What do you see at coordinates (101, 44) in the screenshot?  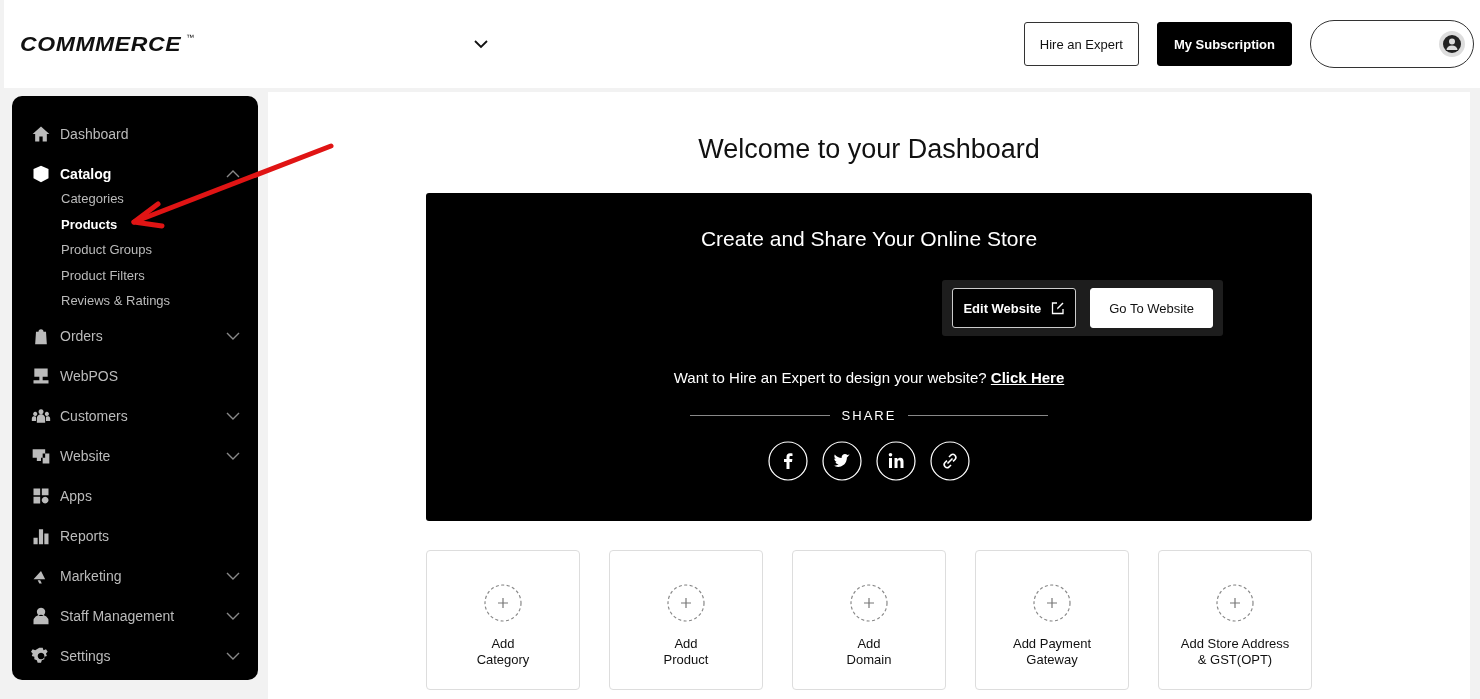 I see `logo: COMMMERCE` at bounding box center [101, 44].